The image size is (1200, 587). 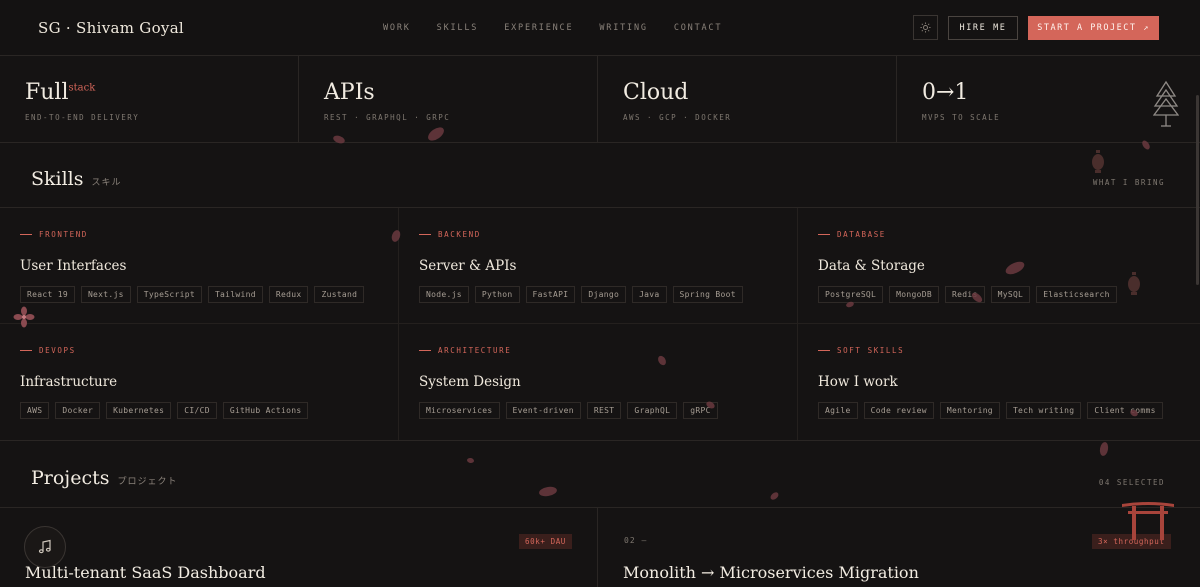 What do you see at coordinates (448, 99) in the screenshot?
I see `stat-apis: APIs REST · GRAPHQL · GRPC` at bounding box center [448, 99].